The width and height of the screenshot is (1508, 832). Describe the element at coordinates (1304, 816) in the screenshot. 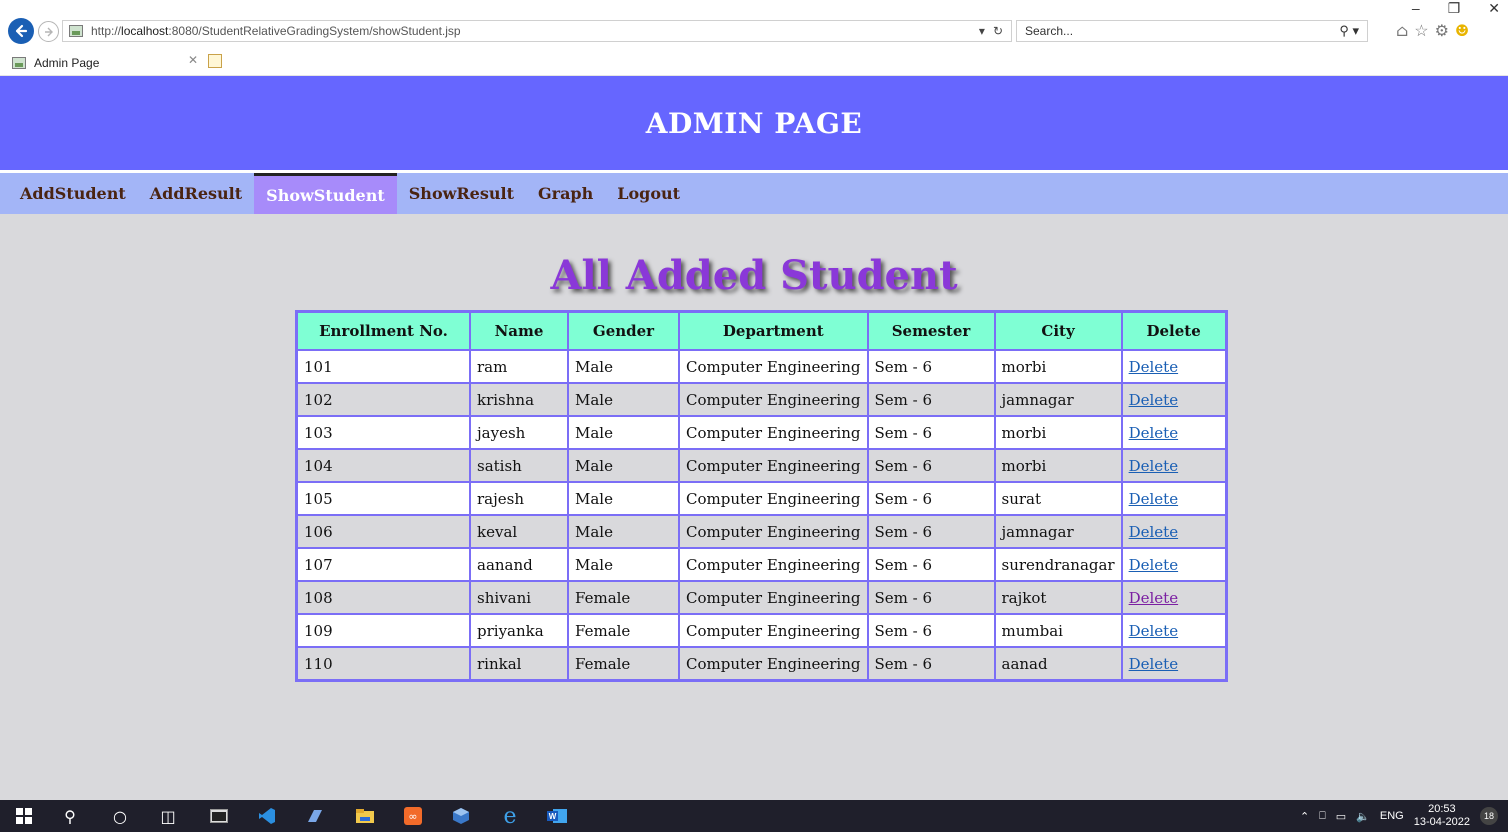

I see `chevron-up-icon: ⌃` at that location.